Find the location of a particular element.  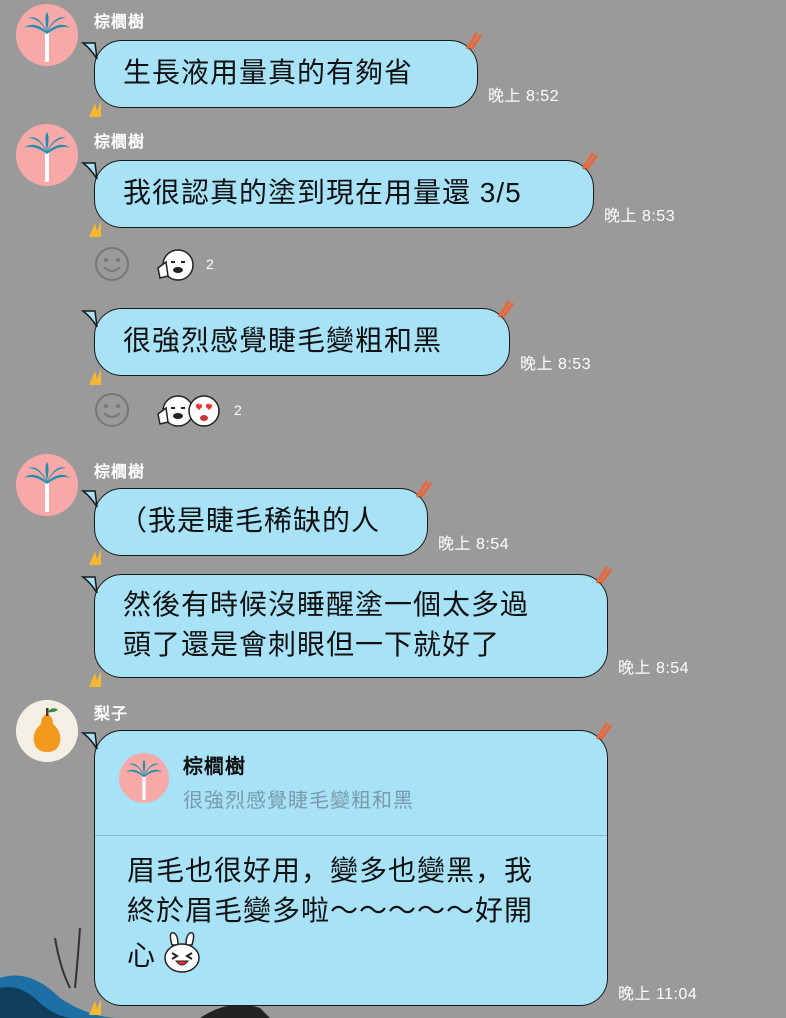

message-text: 很強烈感覺睫毛變粗和黑 is located at coordinates (283, 340).